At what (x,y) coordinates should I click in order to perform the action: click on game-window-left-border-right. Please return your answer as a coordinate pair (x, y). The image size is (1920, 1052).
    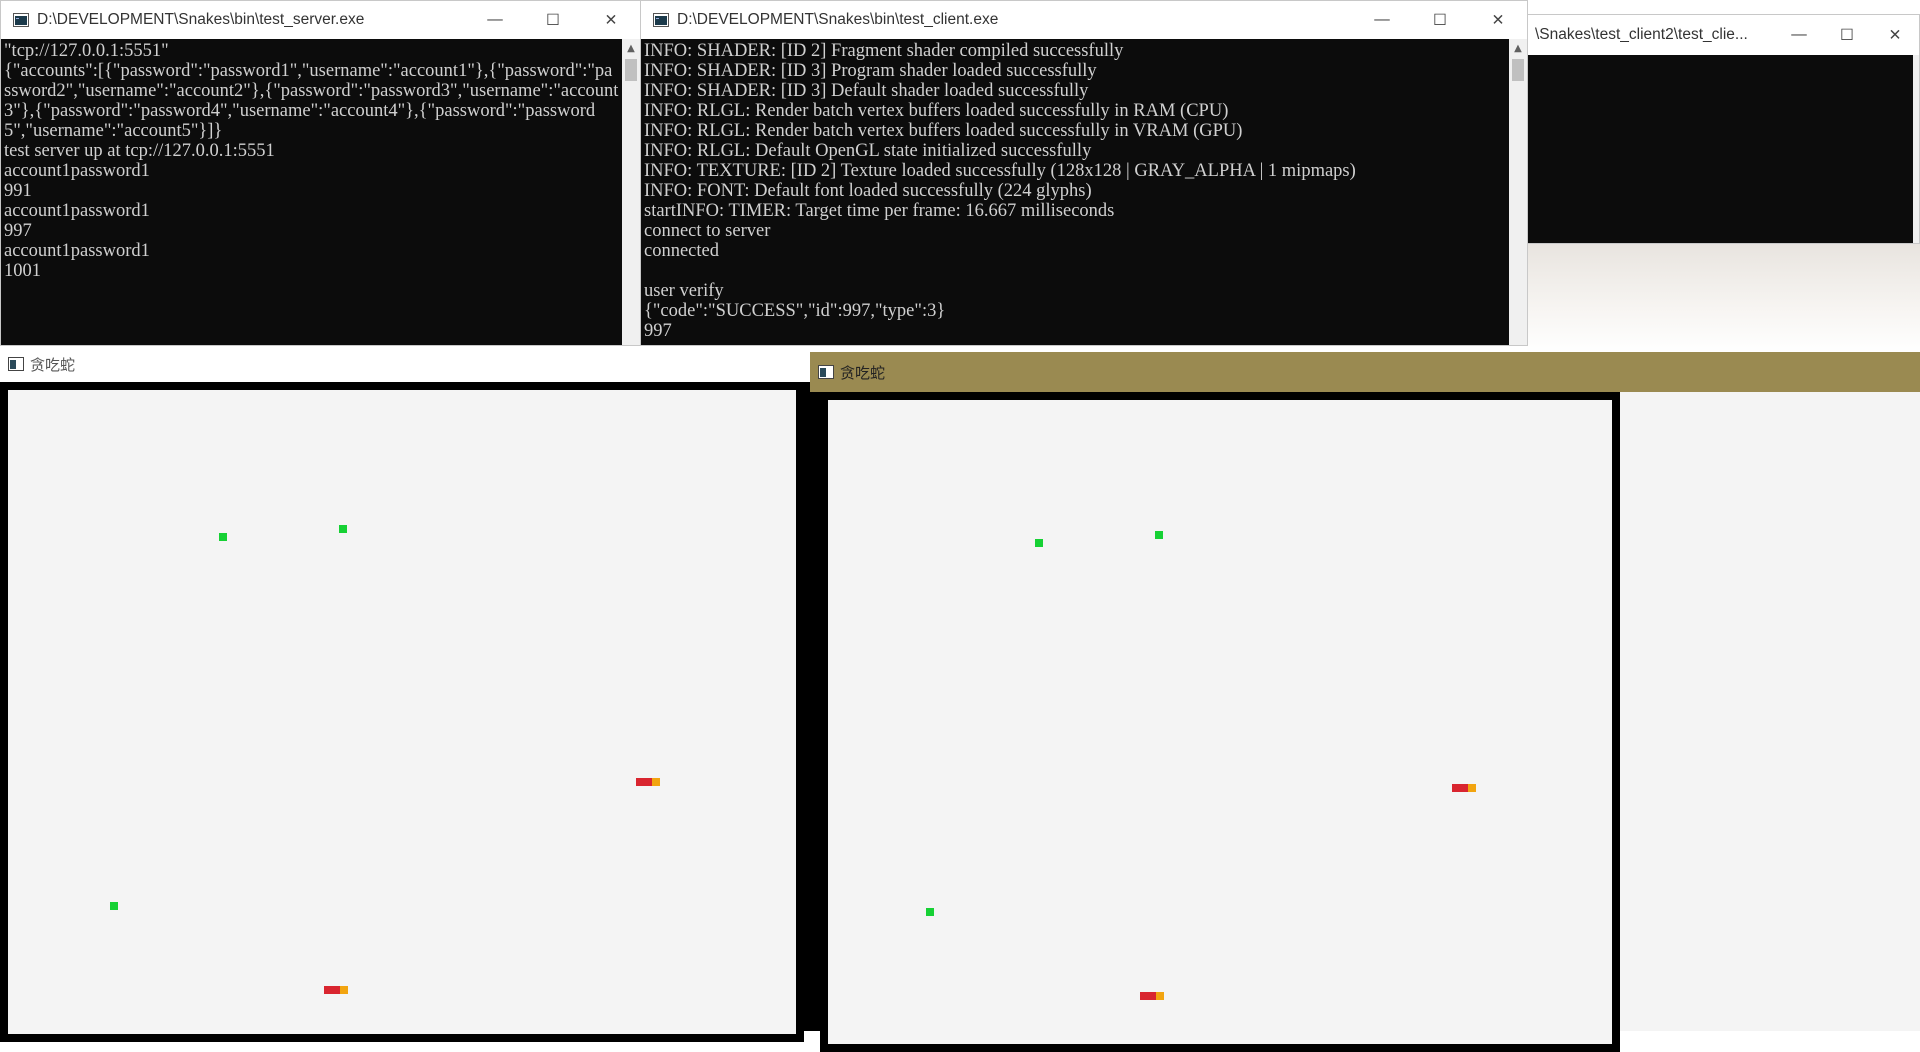
    Looking at the image, I should click on (807, 706).